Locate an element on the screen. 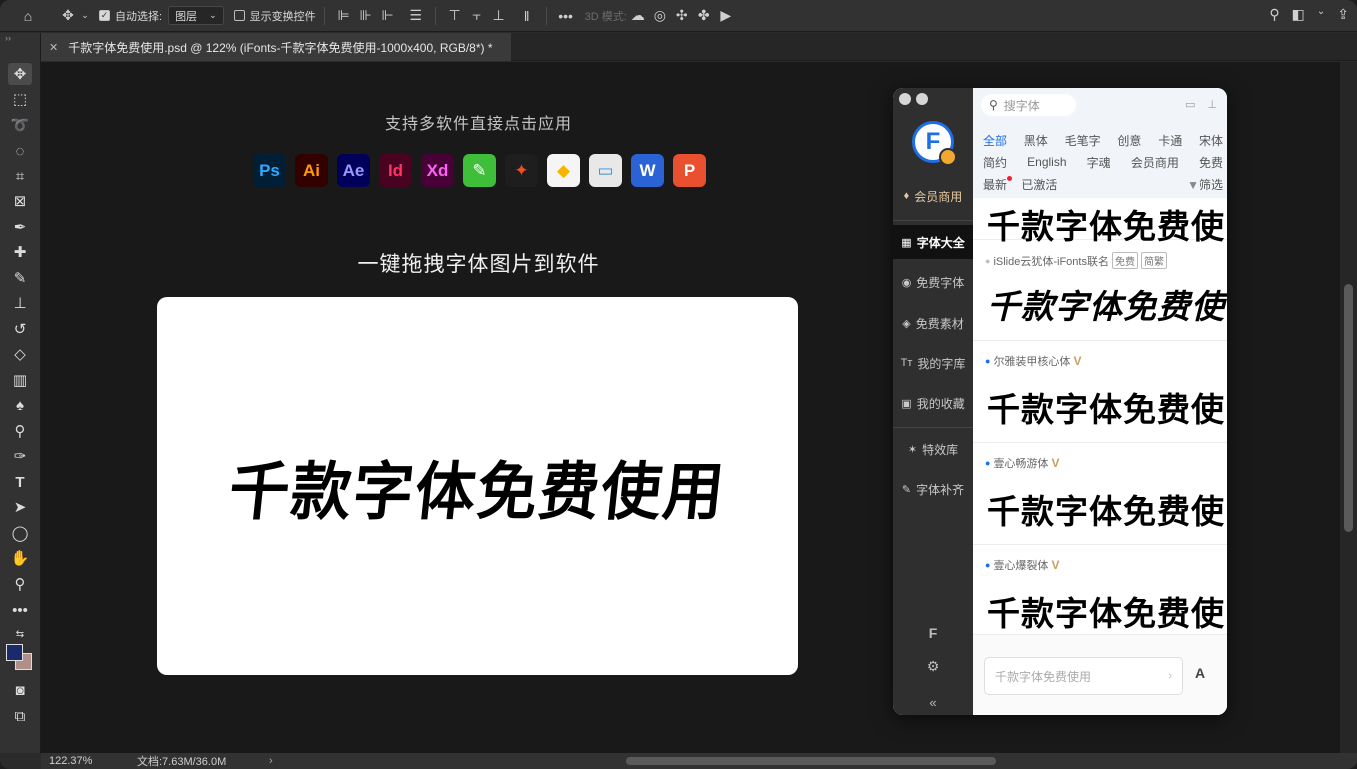 This screenshot has width=1357, height=769. horizontal-scrollbar-thumb is located at coordinates (811, 761).